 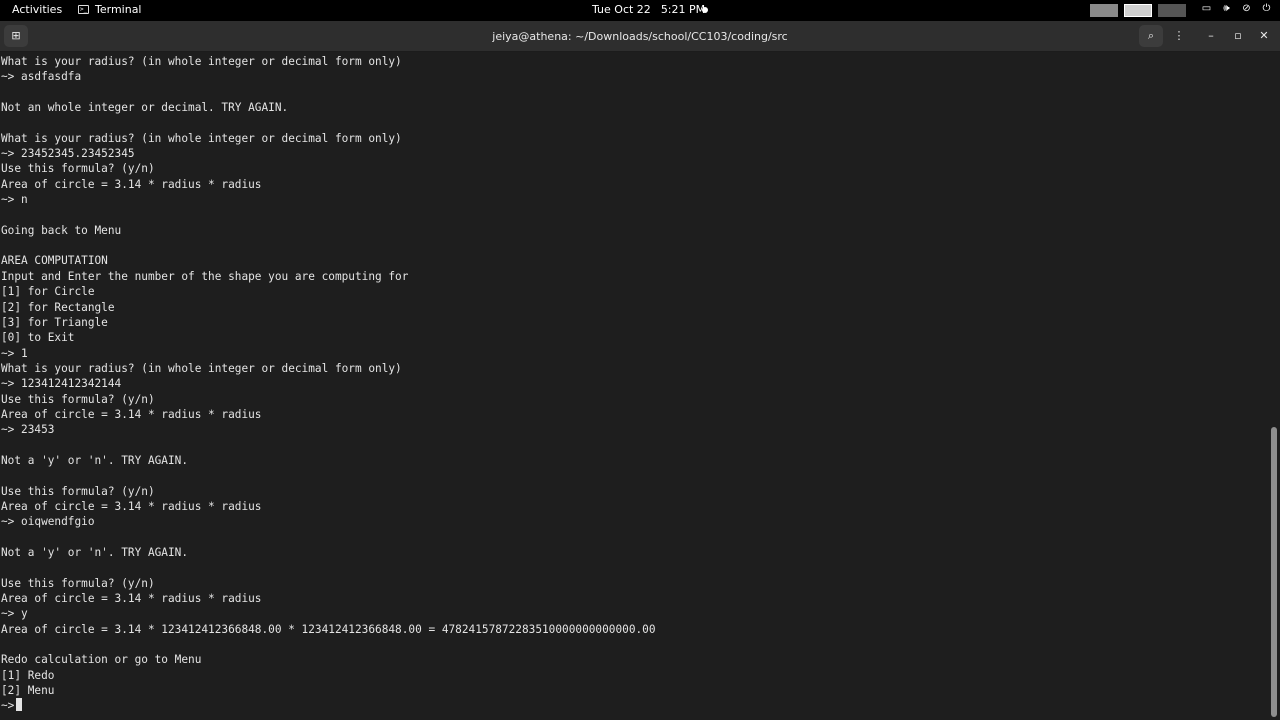 I want to click on terminal-line: [3] for Triangle, so click(x=54, y=322).